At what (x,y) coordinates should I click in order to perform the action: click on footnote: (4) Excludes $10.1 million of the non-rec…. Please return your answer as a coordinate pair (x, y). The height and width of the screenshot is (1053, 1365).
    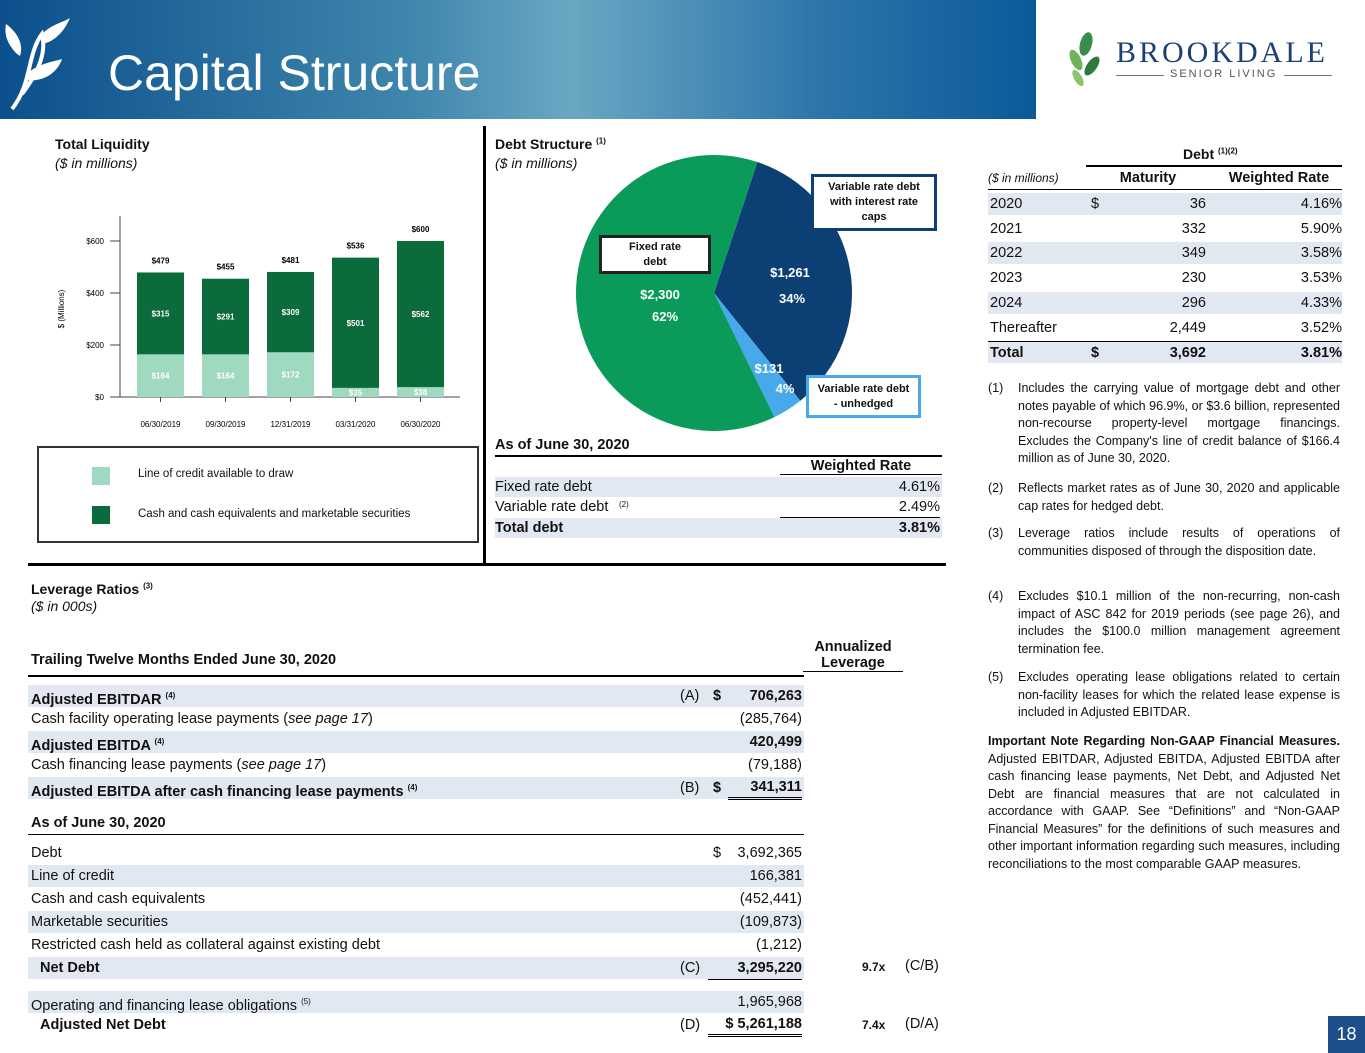
    Looking at the image, I should click on (1164, 623).